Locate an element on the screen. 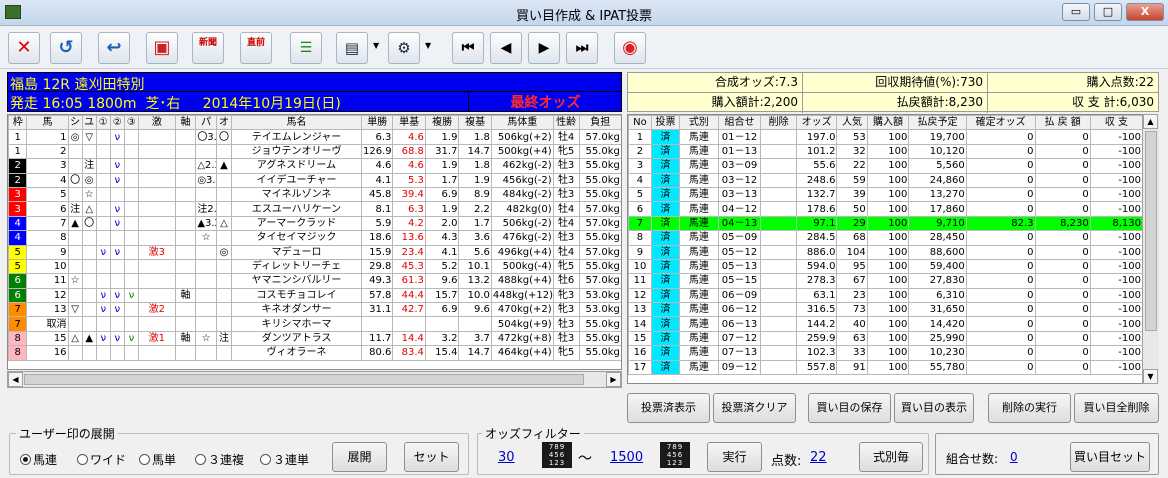 Image resolution: width=1168 pixels, height=478 pixels. prev-icon: ◀ is located at coordinates (506, 48).